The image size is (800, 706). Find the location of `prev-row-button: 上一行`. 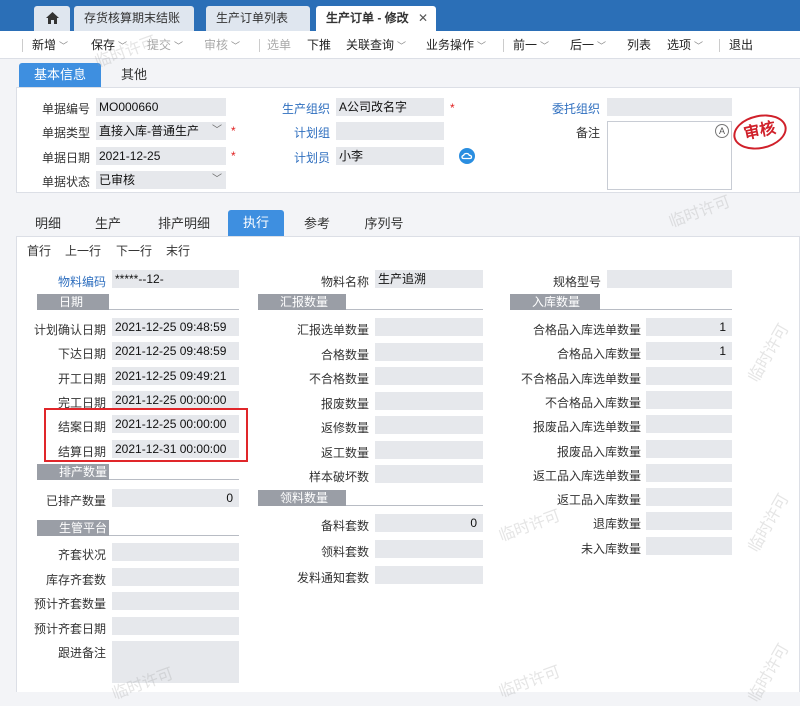

prev-row-button: 上一行 is located at coordinates (83, 250).